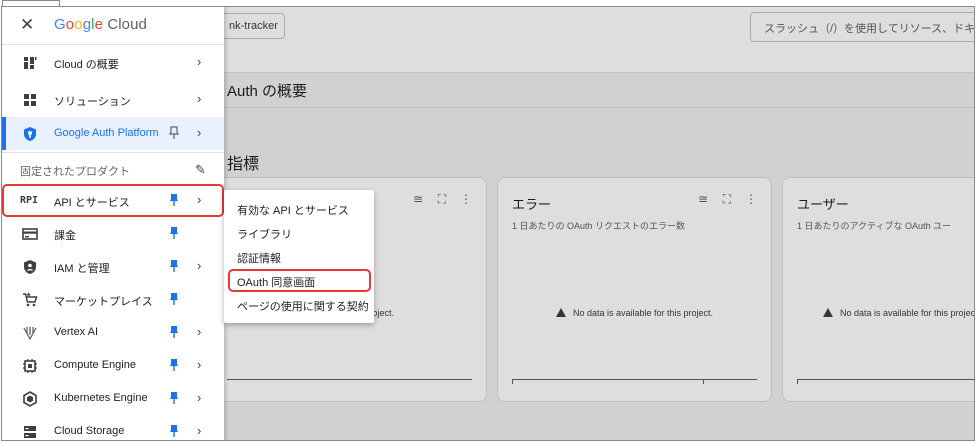  What do you see at coordinates (30, 134) in the screenshot?
I see `auth-shield-icon` at bounding box center [30, 134].